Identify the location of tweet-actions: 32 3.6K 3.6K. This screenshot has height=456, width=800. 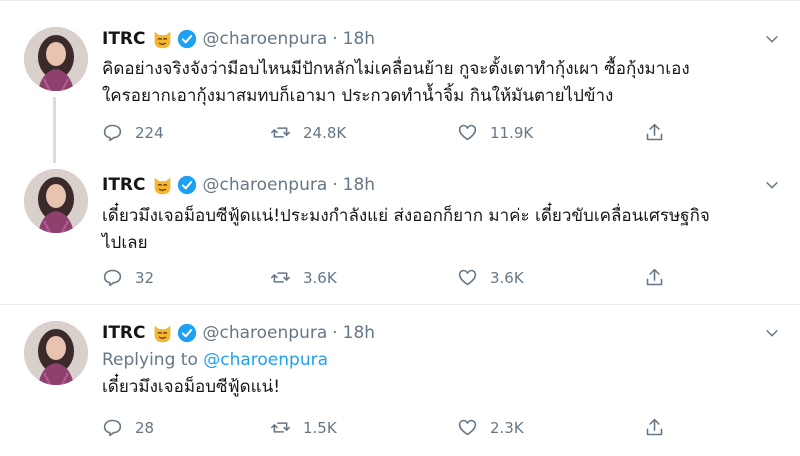
(392, 279).